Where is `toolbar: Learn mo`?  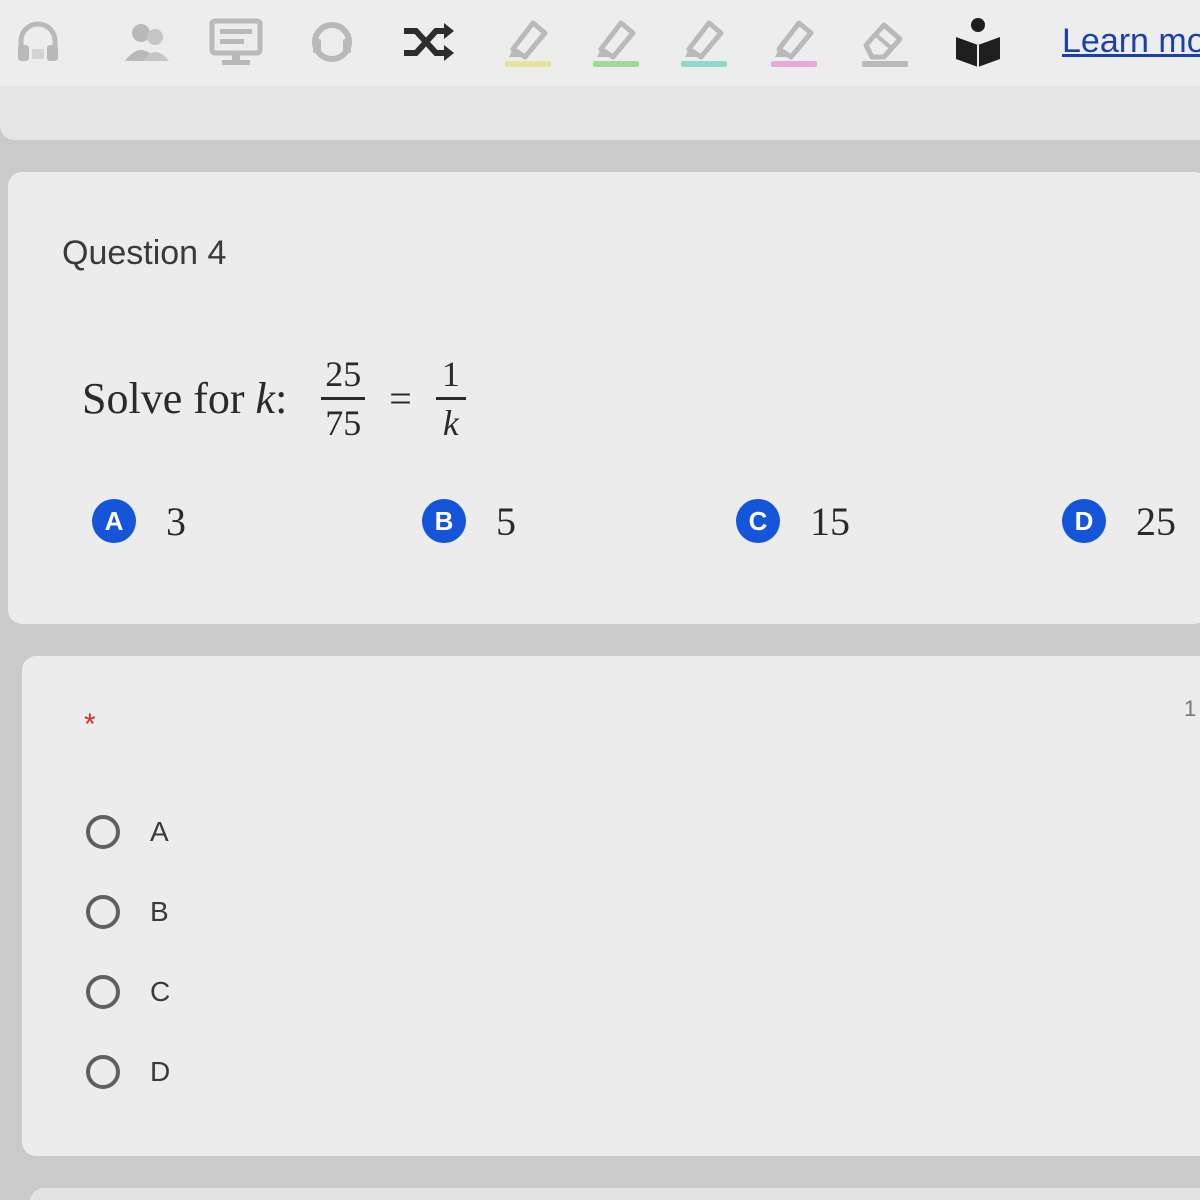 toolbar: Learn mo is located at coordinates (600, 43).